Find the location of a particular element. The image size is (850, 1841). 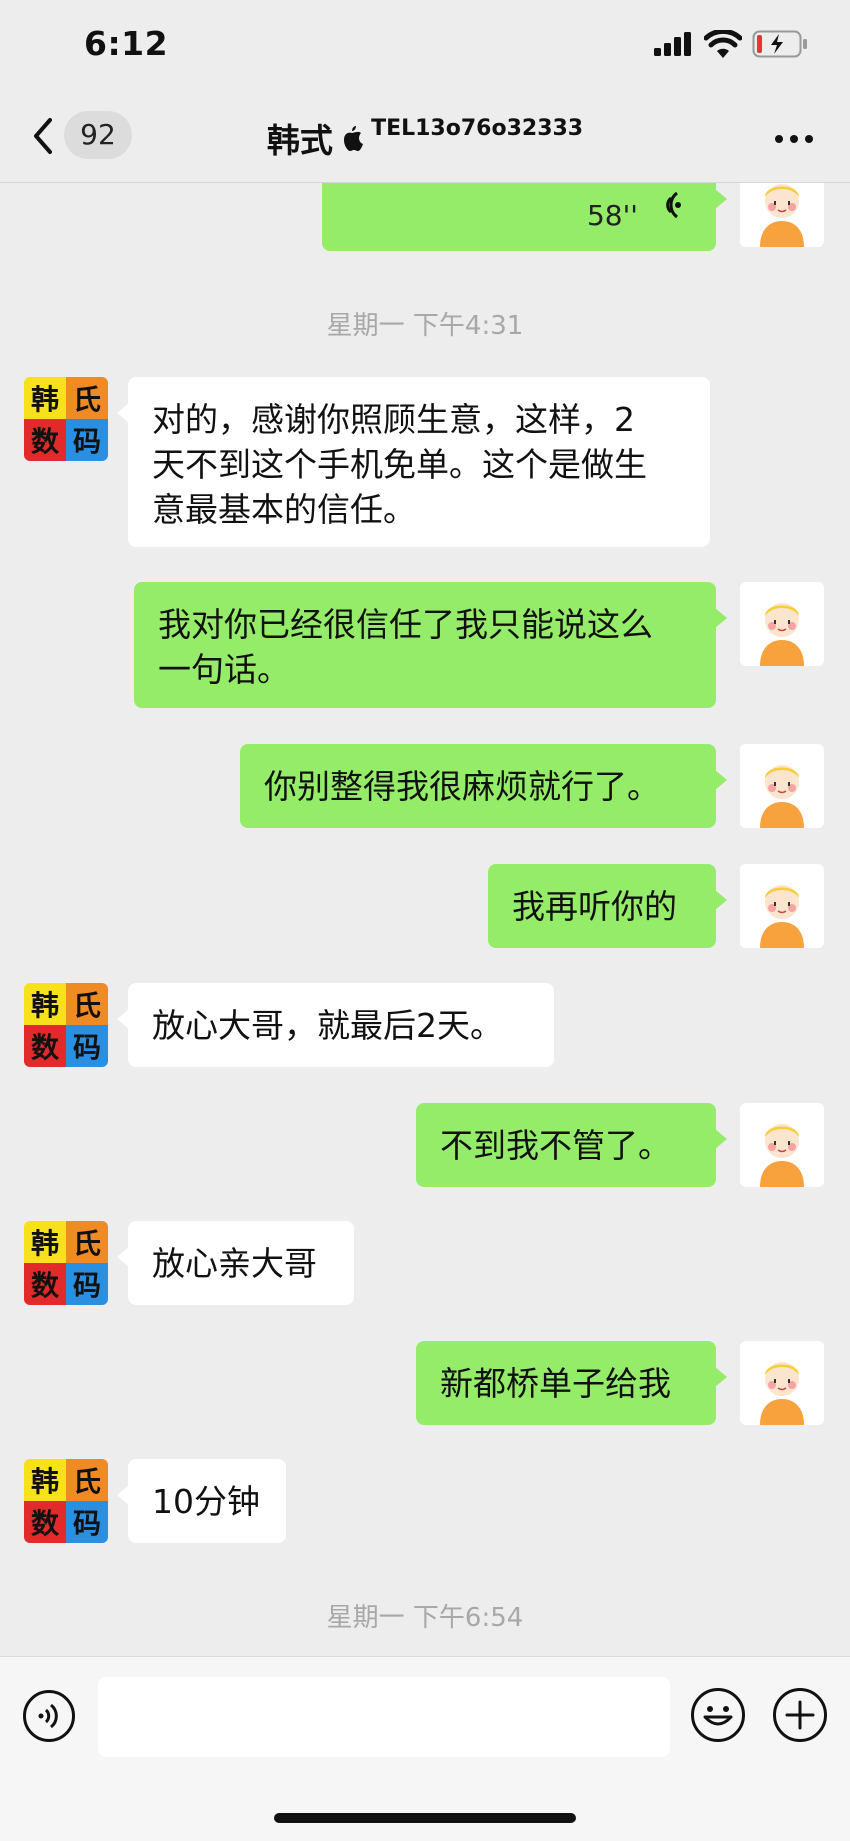

message-line: 放心亲大哥 is located at coordinates (234, 1263).